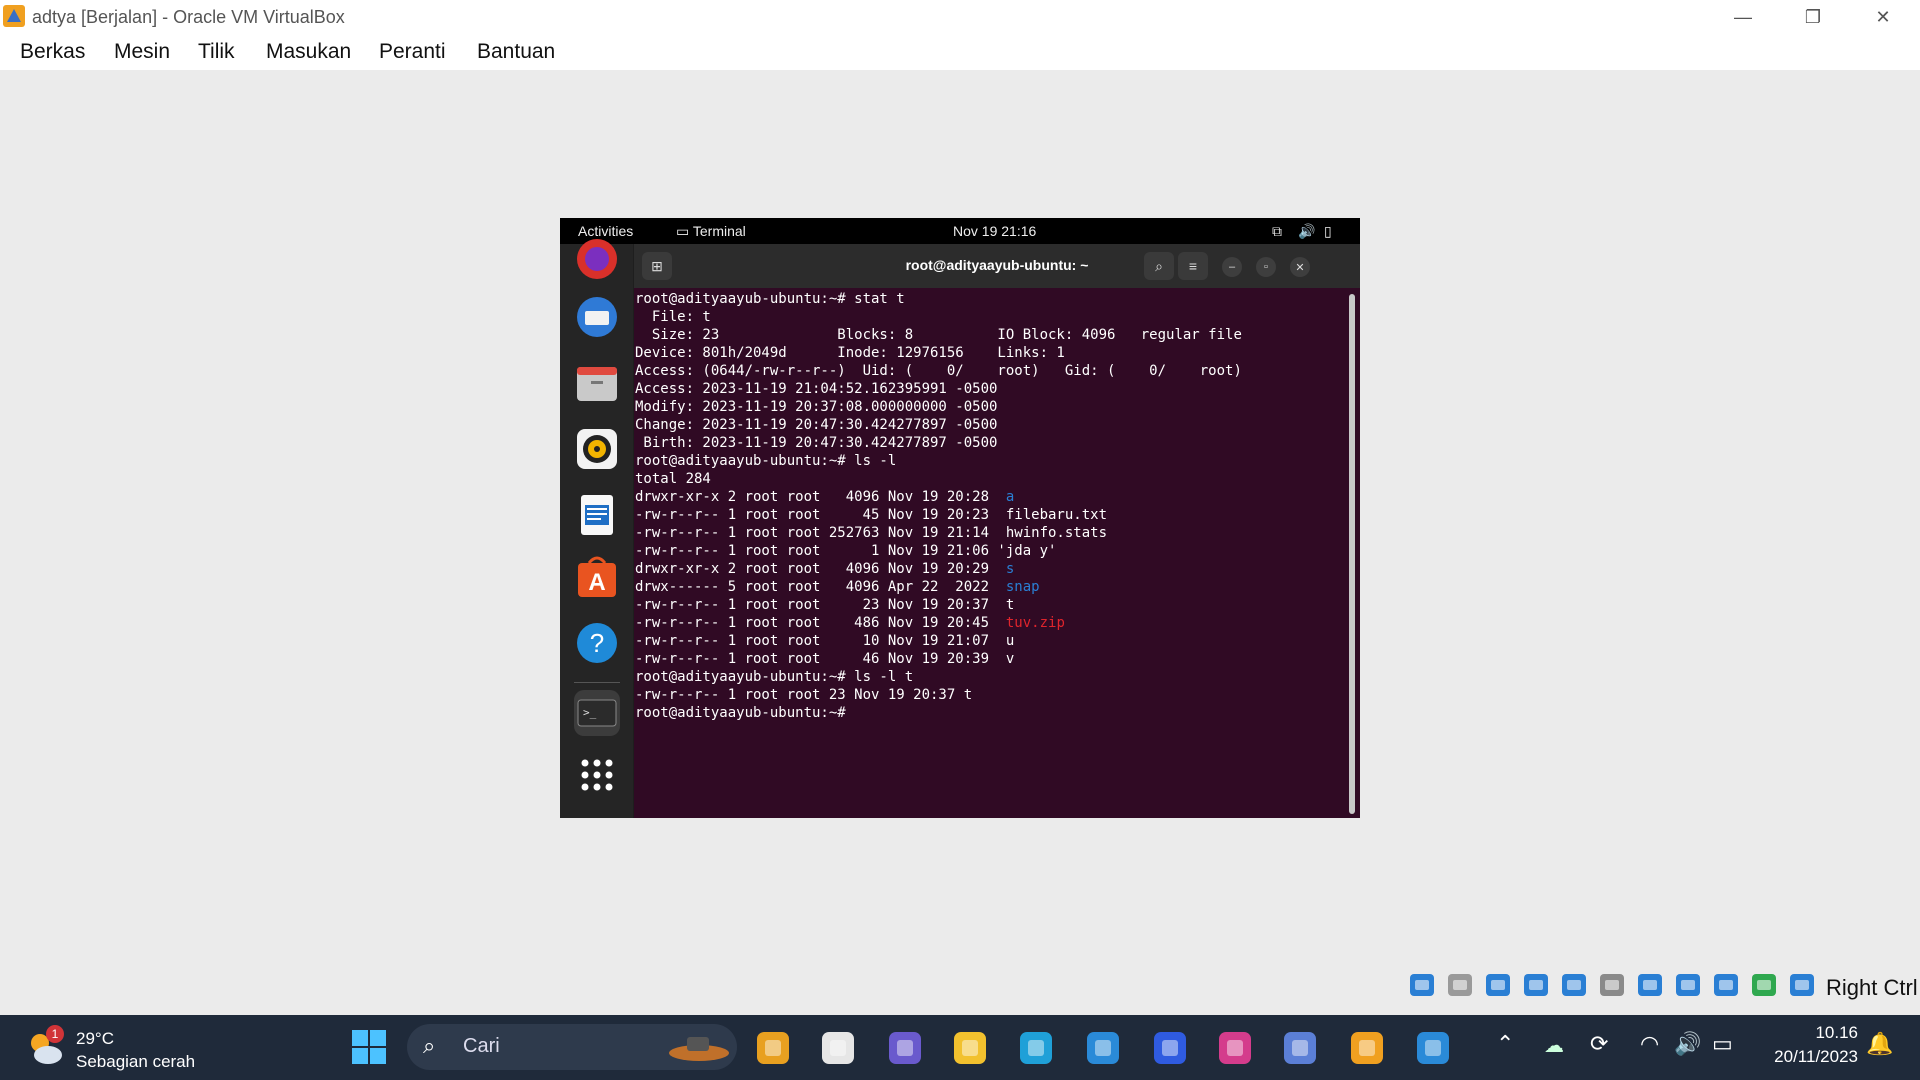  I want to click on windows-logo-icon, so click(369, 1047).